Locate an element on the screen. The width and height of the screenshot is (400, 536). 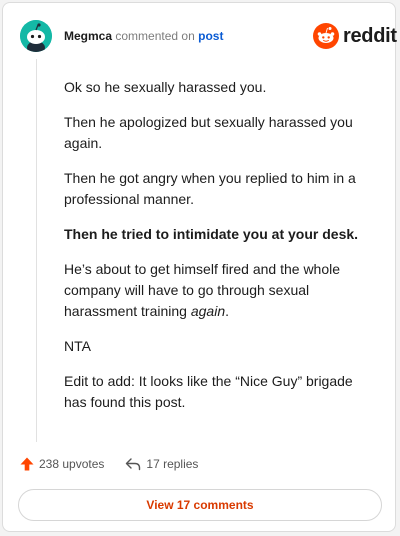
thread-line is located at coordinates (36, 250).